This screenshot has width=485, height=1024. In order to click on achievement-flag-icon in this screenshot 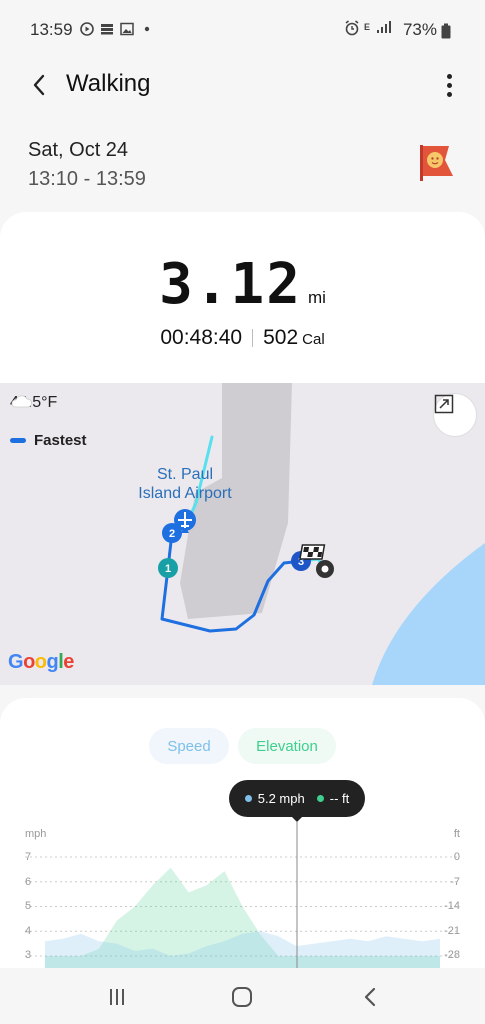, I will do `click(436, 162)`.